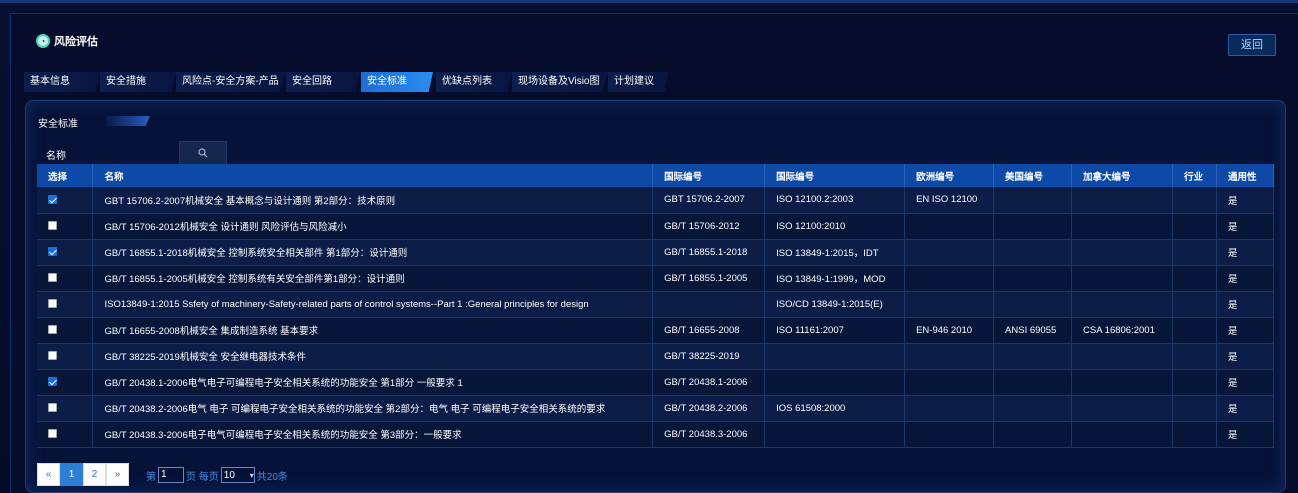 The height and width of the screenshot is (493, 1298). I want to click on col-header-select: 选择, so click(65, 175).